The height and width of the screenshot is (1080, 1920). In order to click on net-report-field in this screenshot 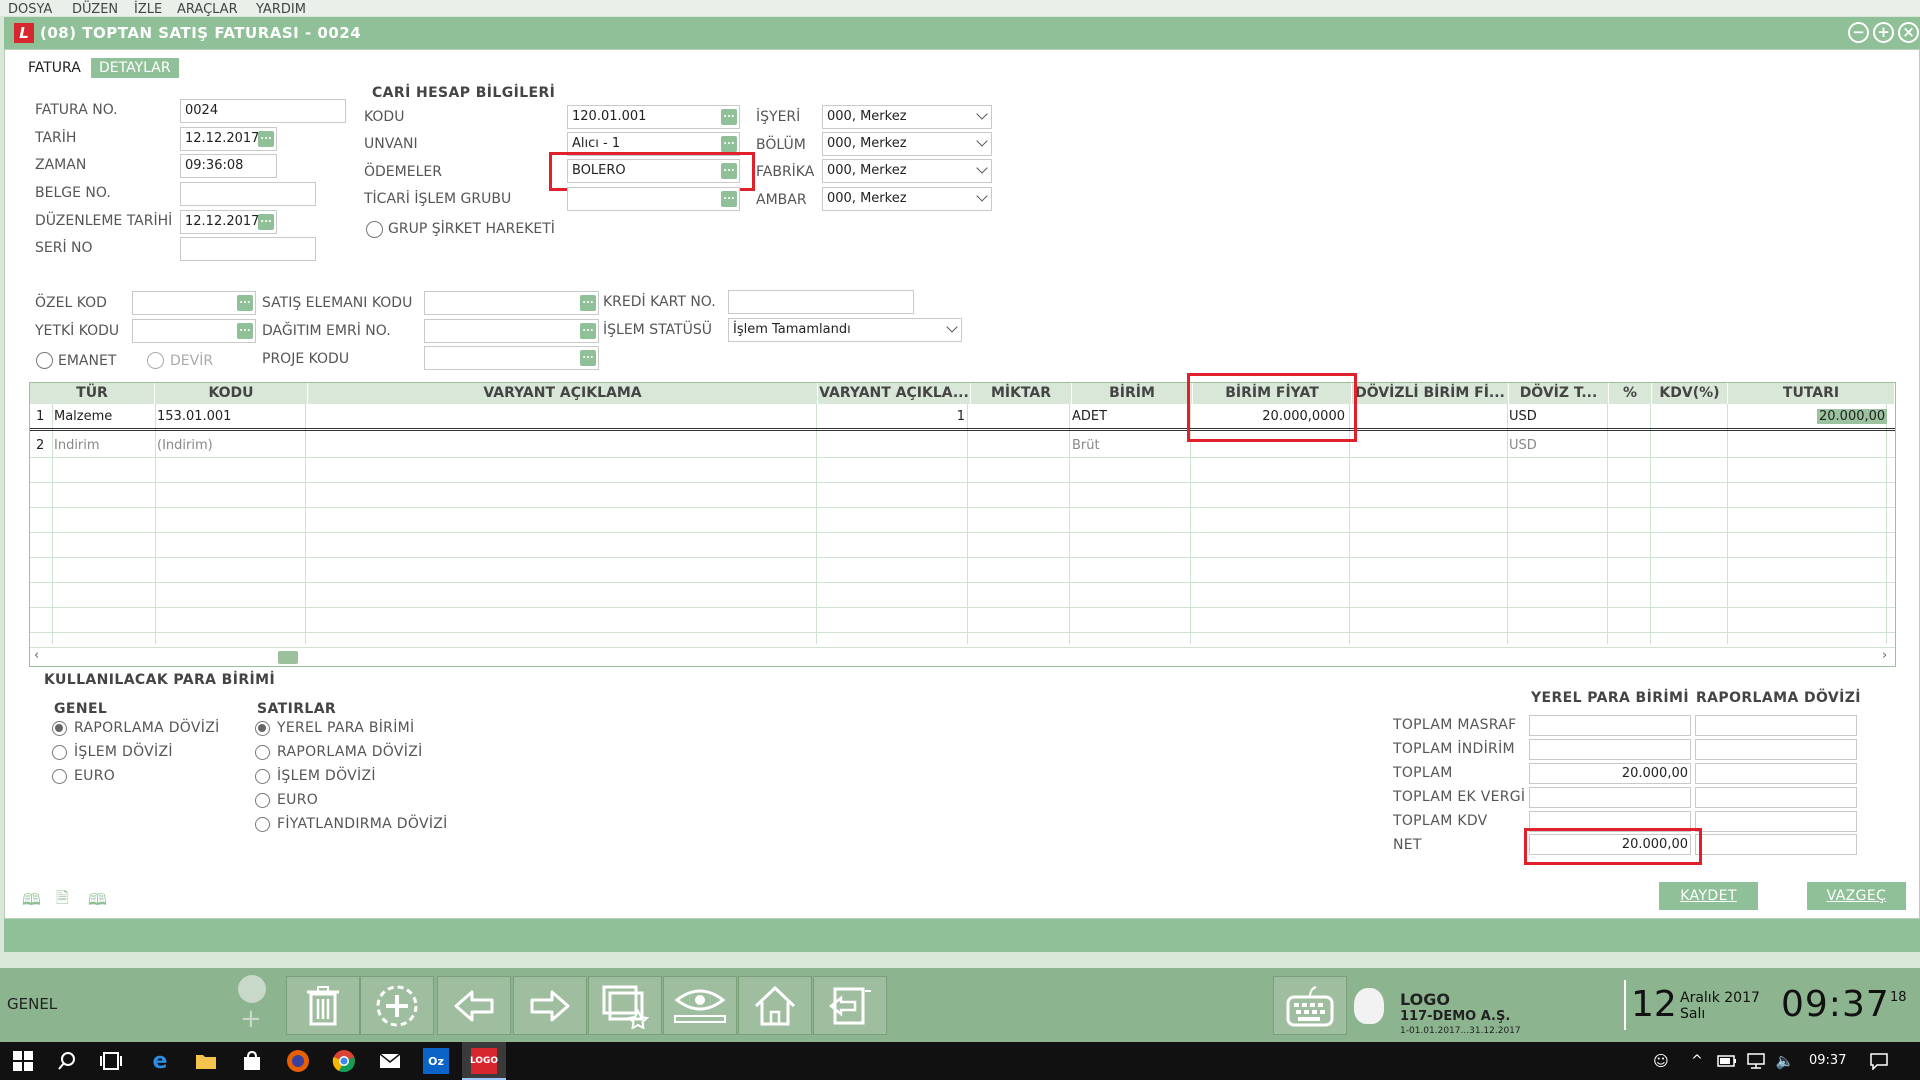, I will do `click(1776, 844)`.